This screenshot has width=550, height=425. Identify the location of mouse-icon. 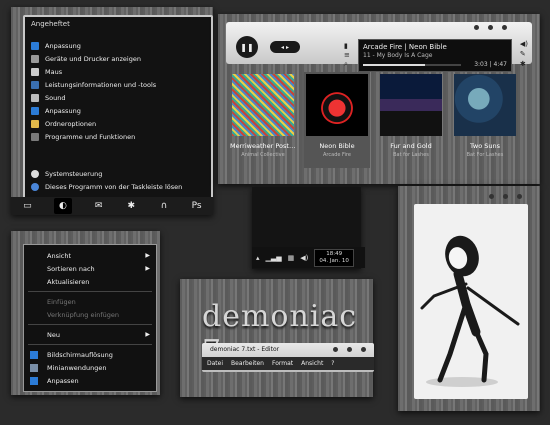
(35, 71).